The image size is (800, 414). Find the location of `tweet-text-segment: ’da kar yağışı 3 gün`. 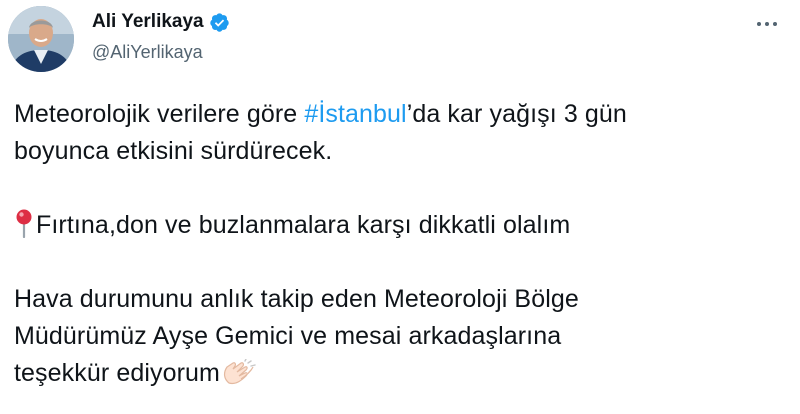

tweet-text-segment: ’da kar yağışı 3 gün is located at coordinates (516, 114).